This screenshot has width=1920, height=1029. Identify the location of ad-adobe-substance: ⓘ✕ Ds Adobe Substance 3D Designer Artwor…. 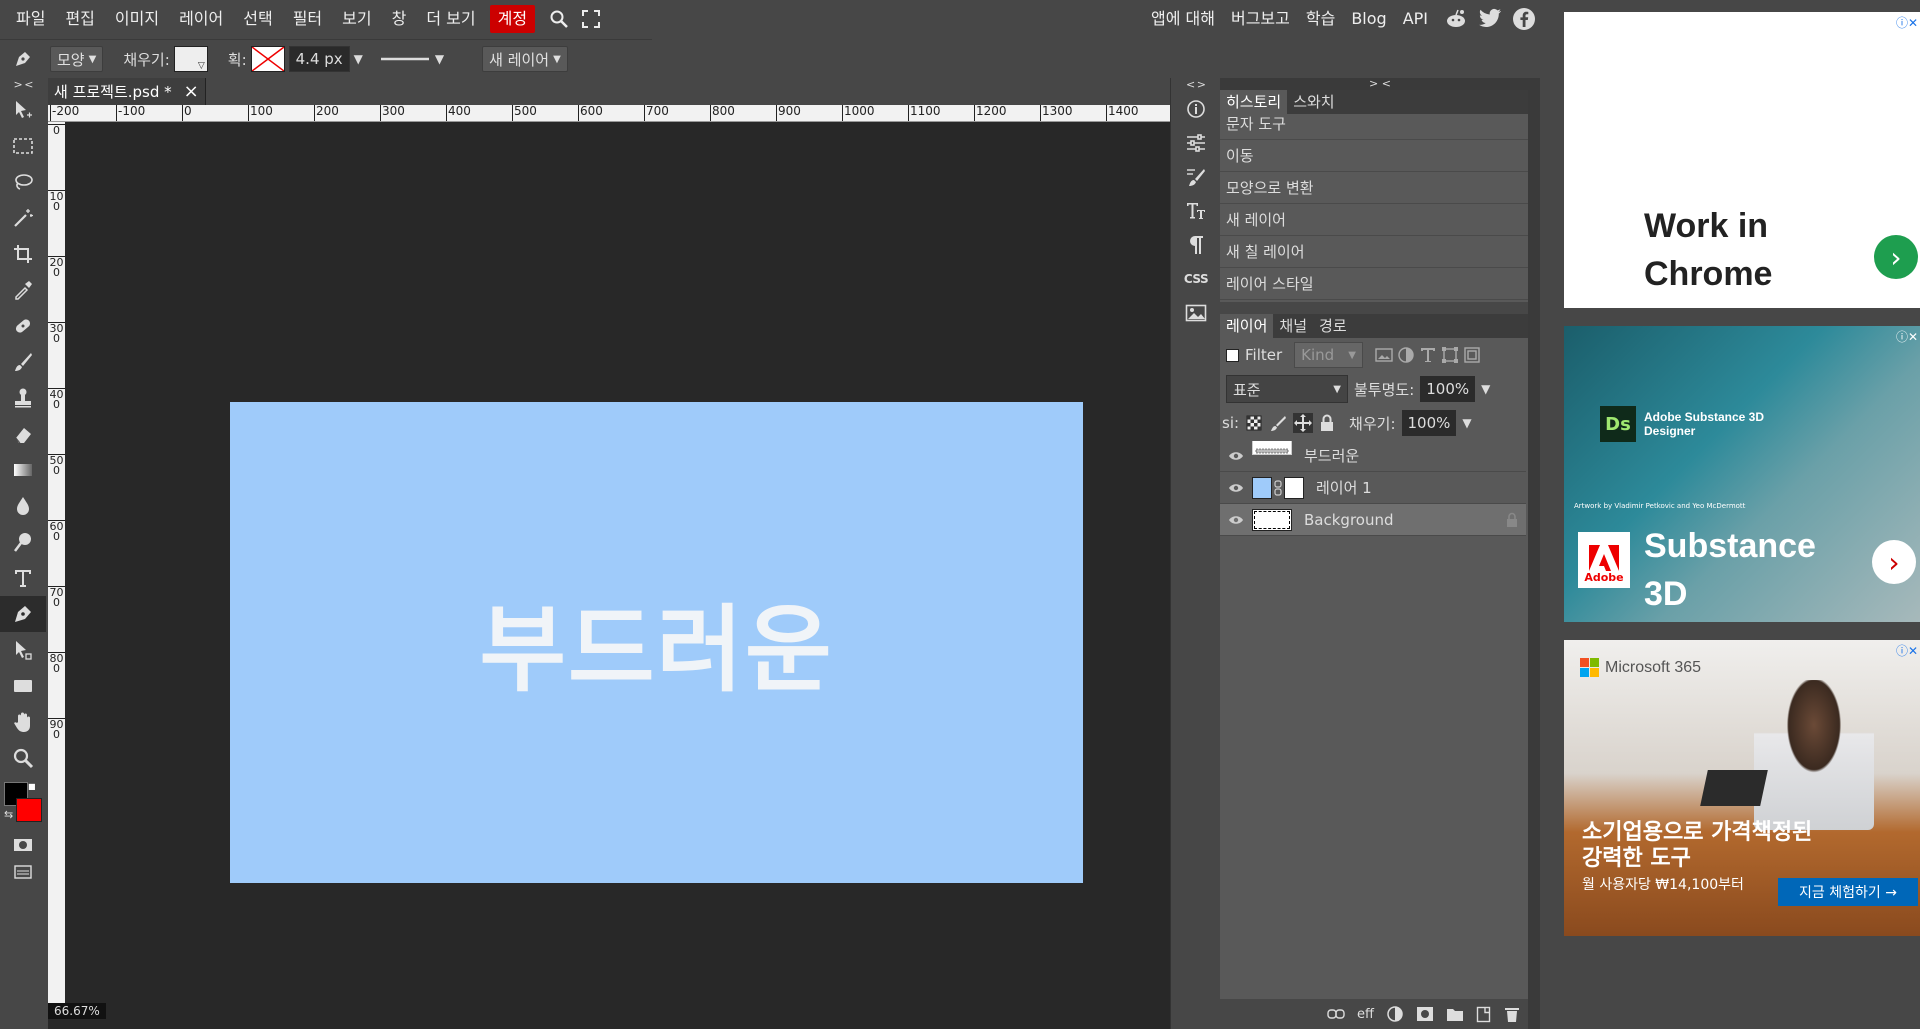
(1742, 474).